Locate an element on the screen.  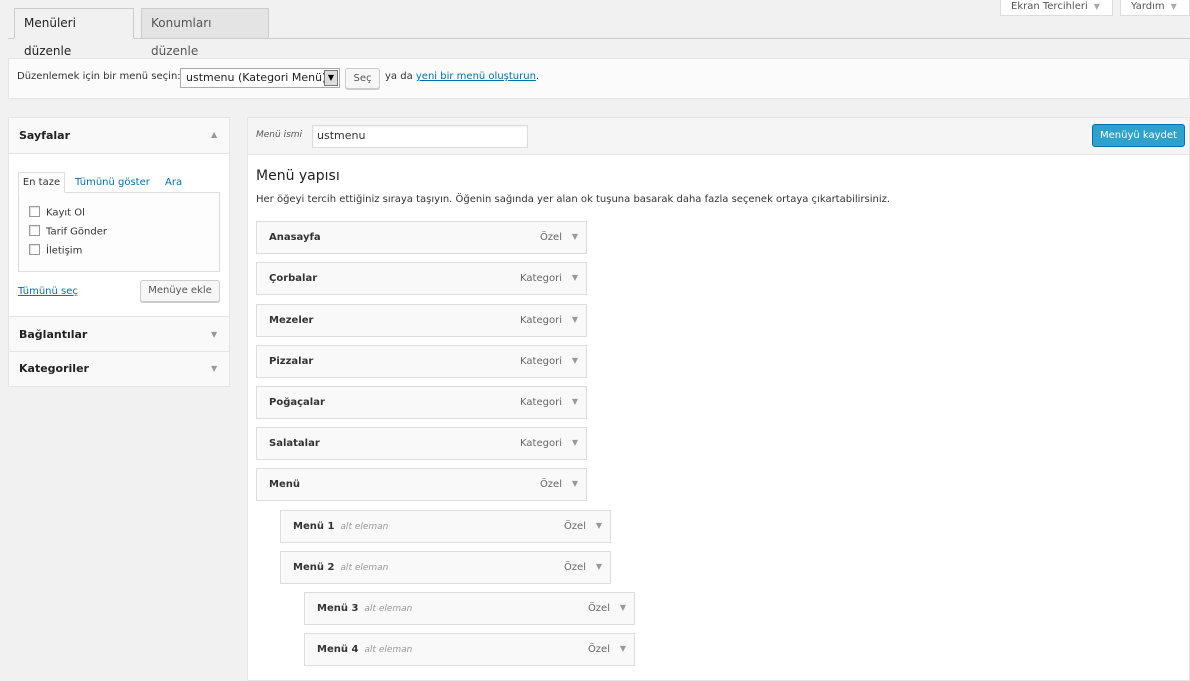
tab-view-all: Tümünü göster is located at coordinates (112, 182).